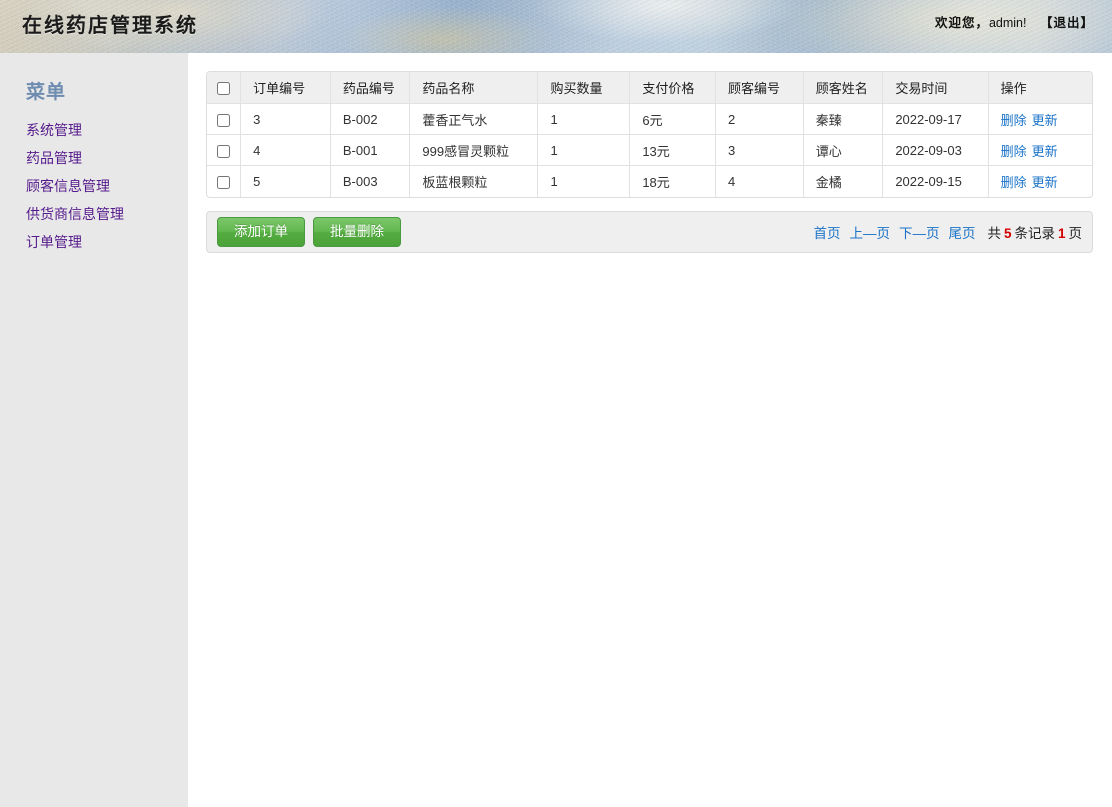  What do you see at coordinates (94, 158) in the screenshot?
I see `sidebar-list-item: 药品管理` at bounding box center [94, 158].